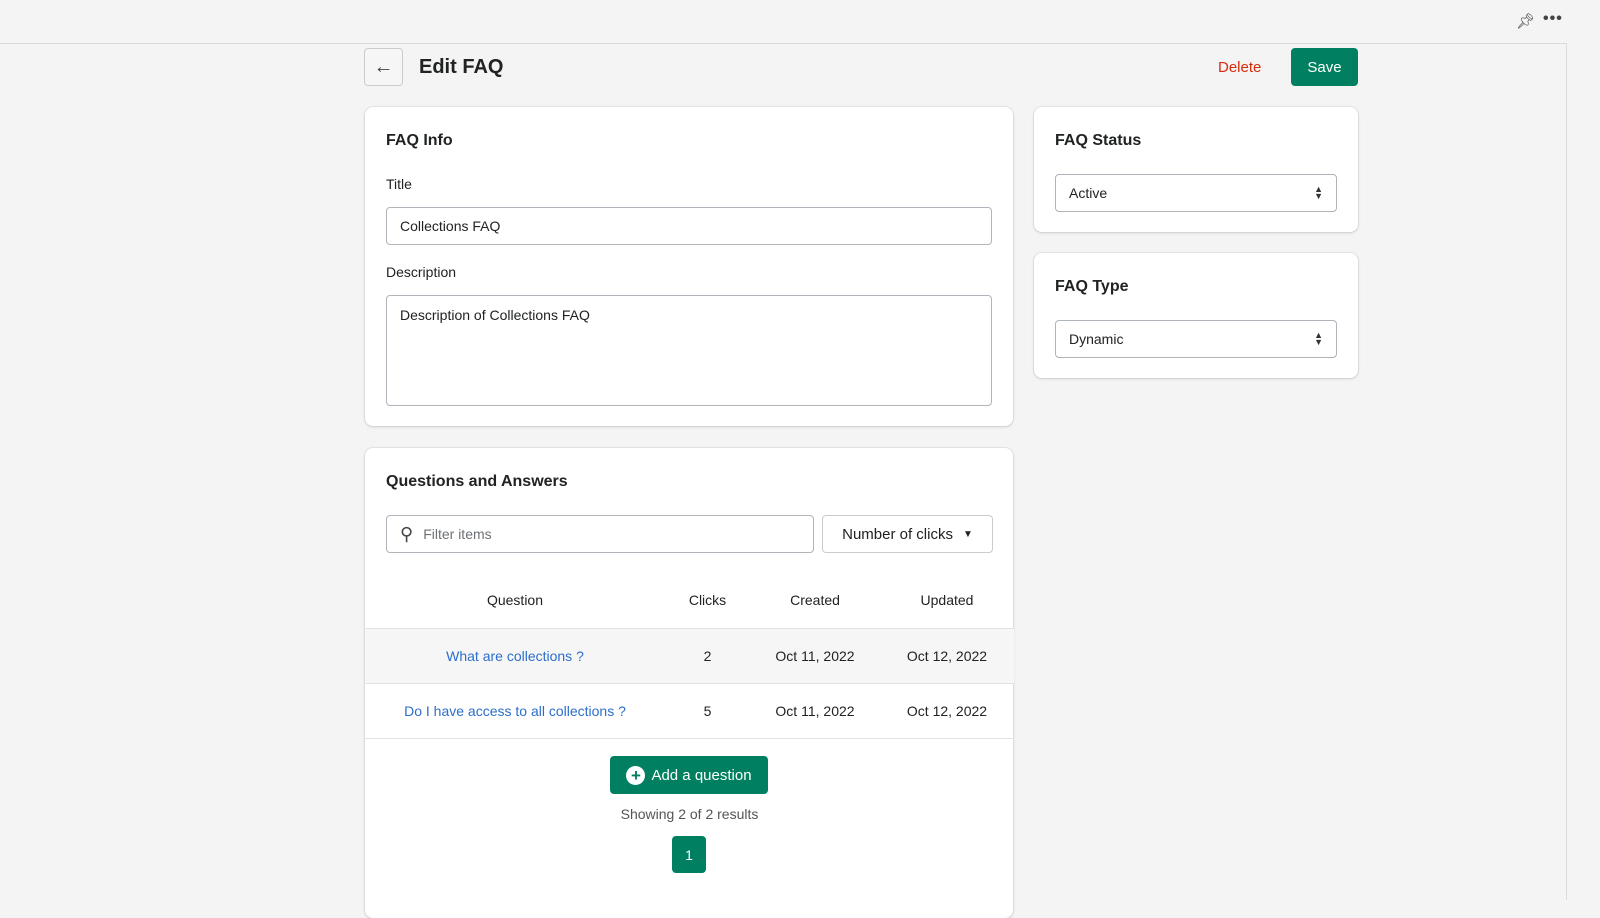  What do you see at coordinates (1239, 67) in the screenshot?
I see `delete-button: Delete` at bounding box center [1239, 67].